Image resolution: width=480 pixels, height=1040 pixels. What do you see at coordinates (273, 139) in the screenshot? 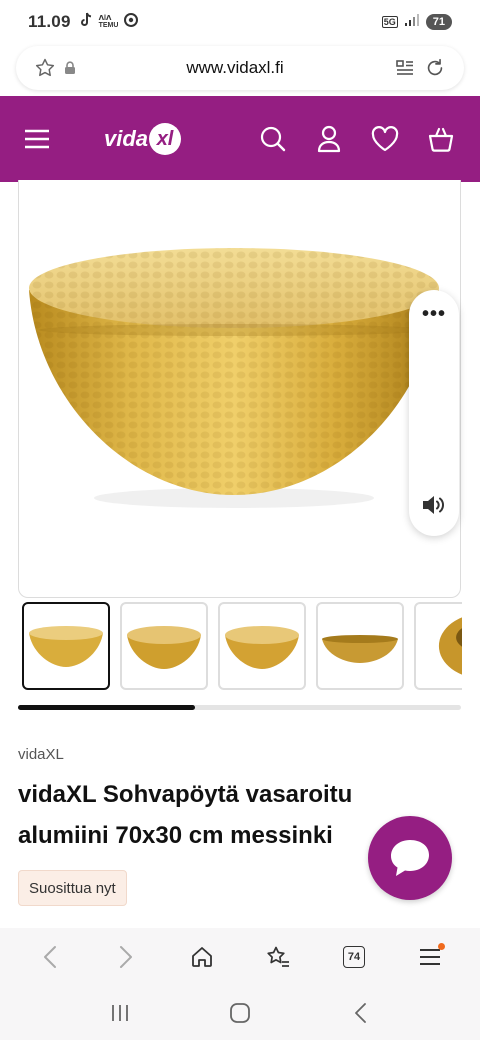
I see `search-icon` at bounding box center [273, 139].